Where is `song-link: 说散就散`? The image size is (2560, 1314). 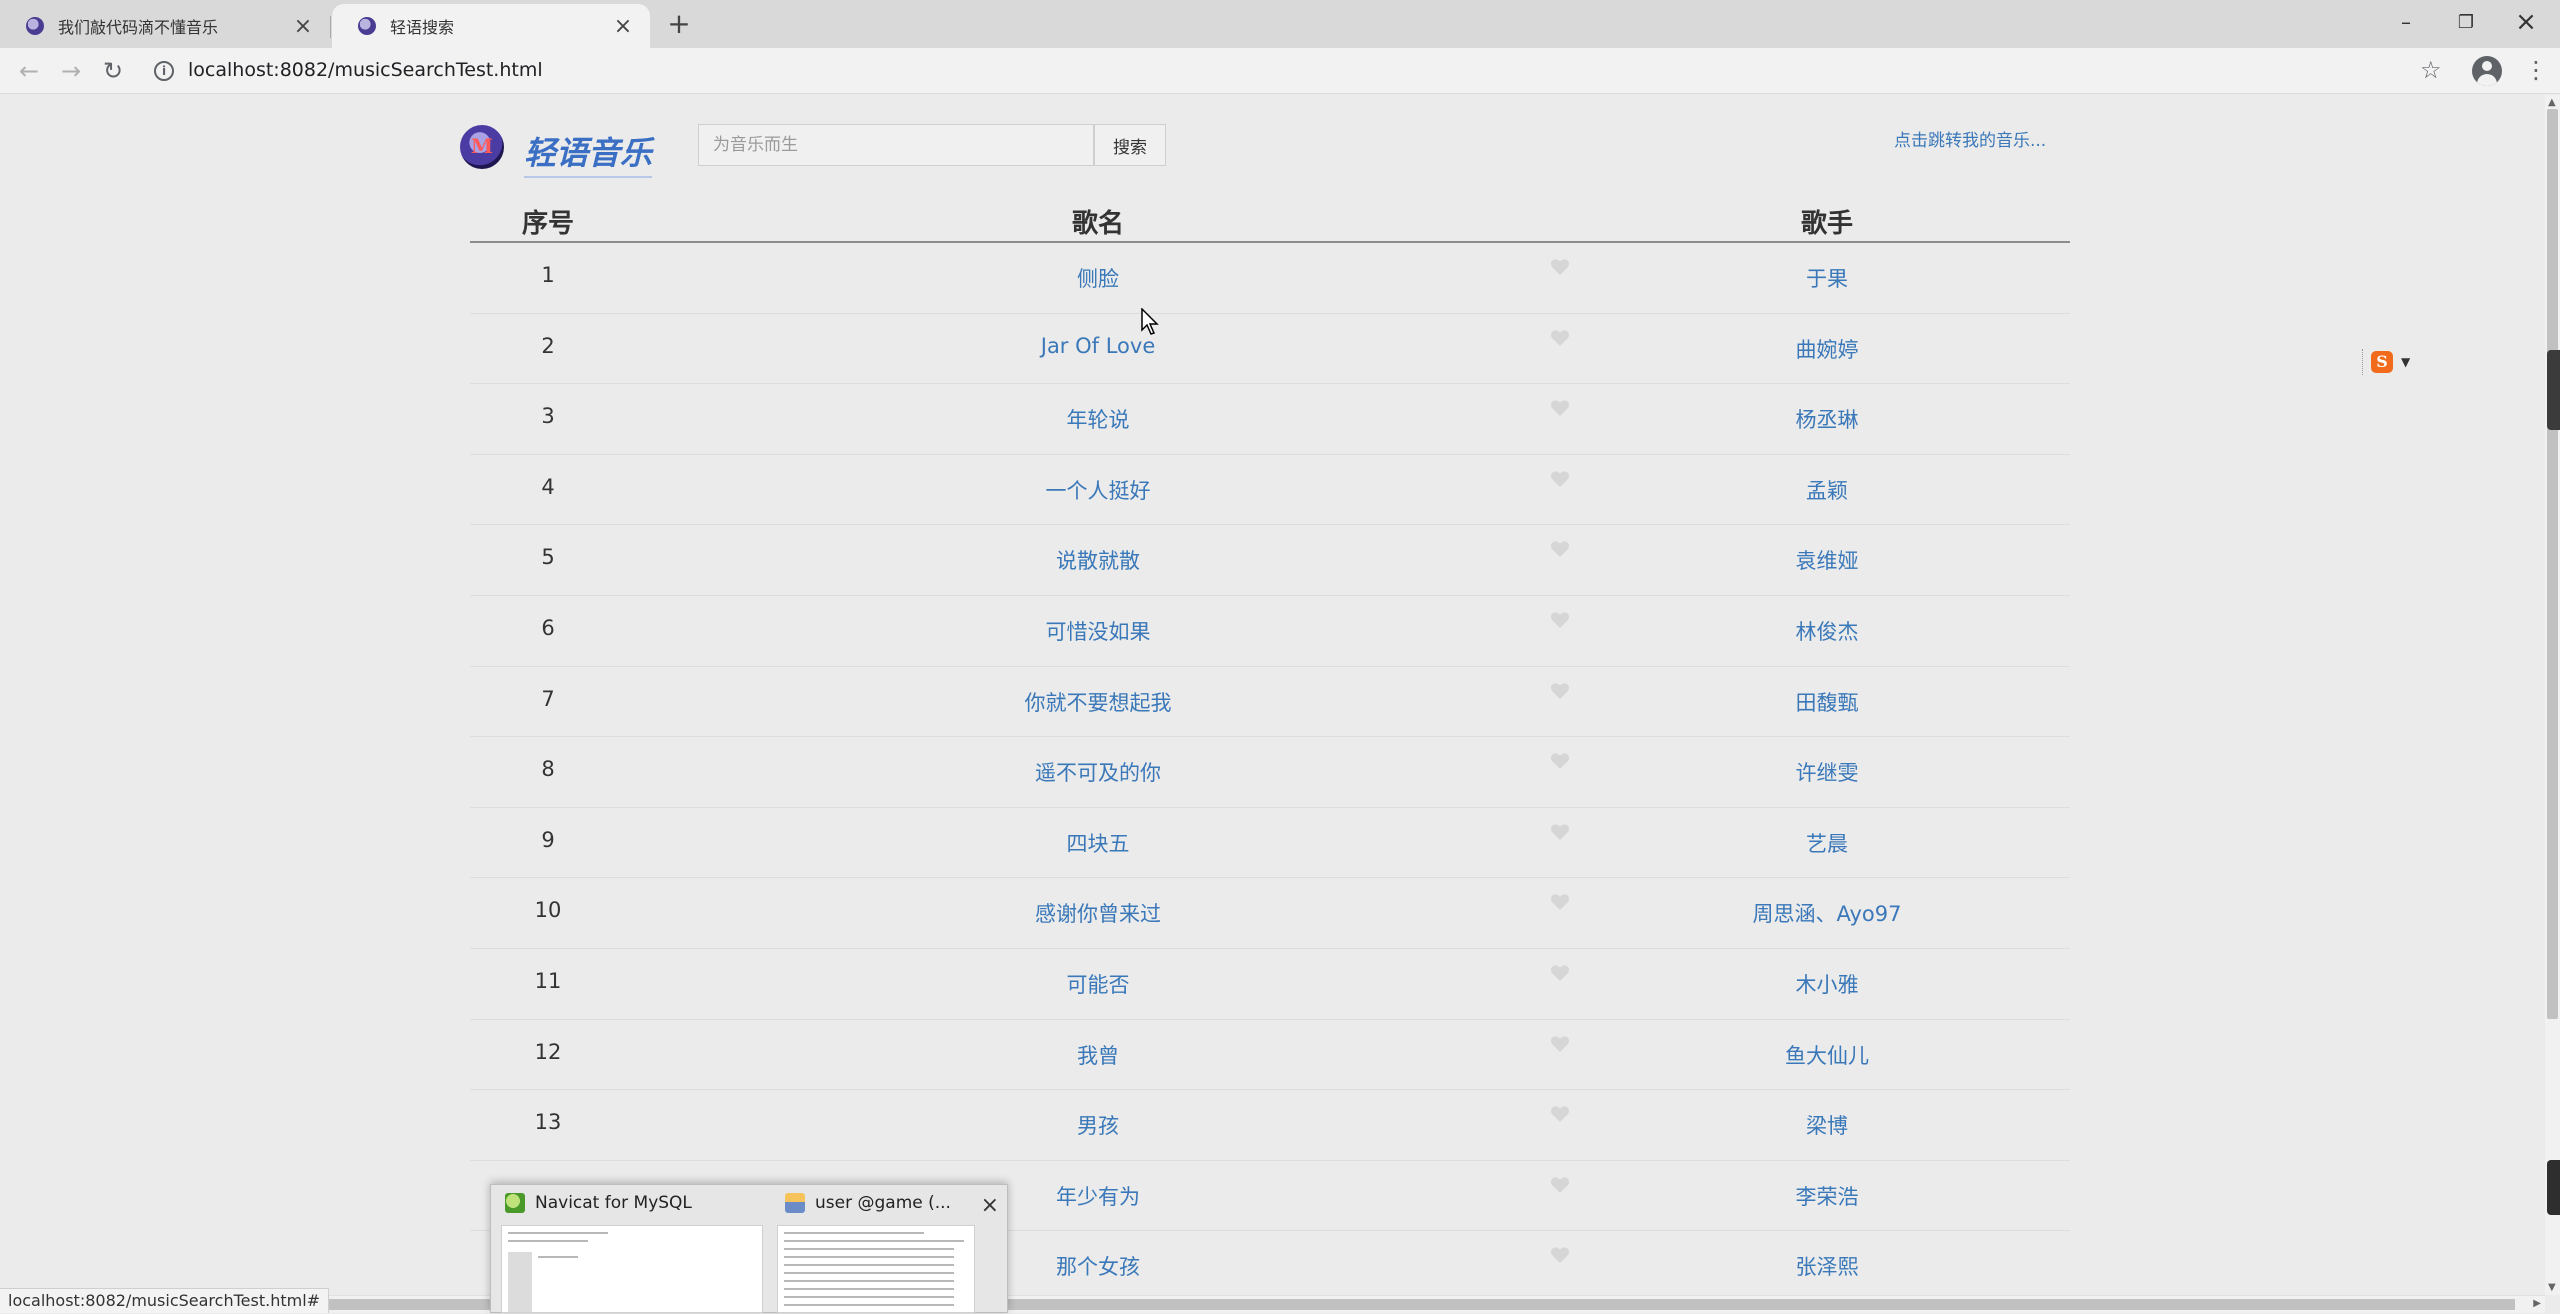
song-link: 说散就散 is located at coordinates (1098, 560).